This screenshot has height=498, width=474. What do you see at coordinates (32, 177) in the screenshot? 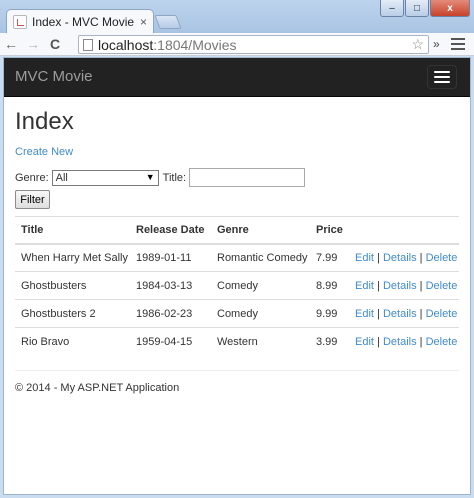
I see `genre-label: Genre:` at bounding box center [32, 177].